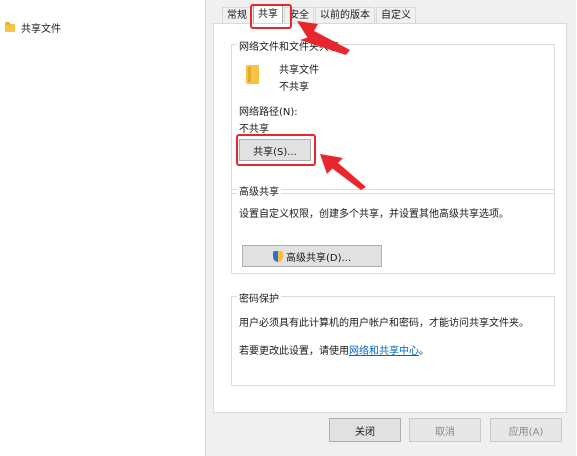 The width and height of the screenshot is (577, 456). Describe the element at coordinates (343, 172) in the screenshot. I see `arrow-to-share-button` at that location.